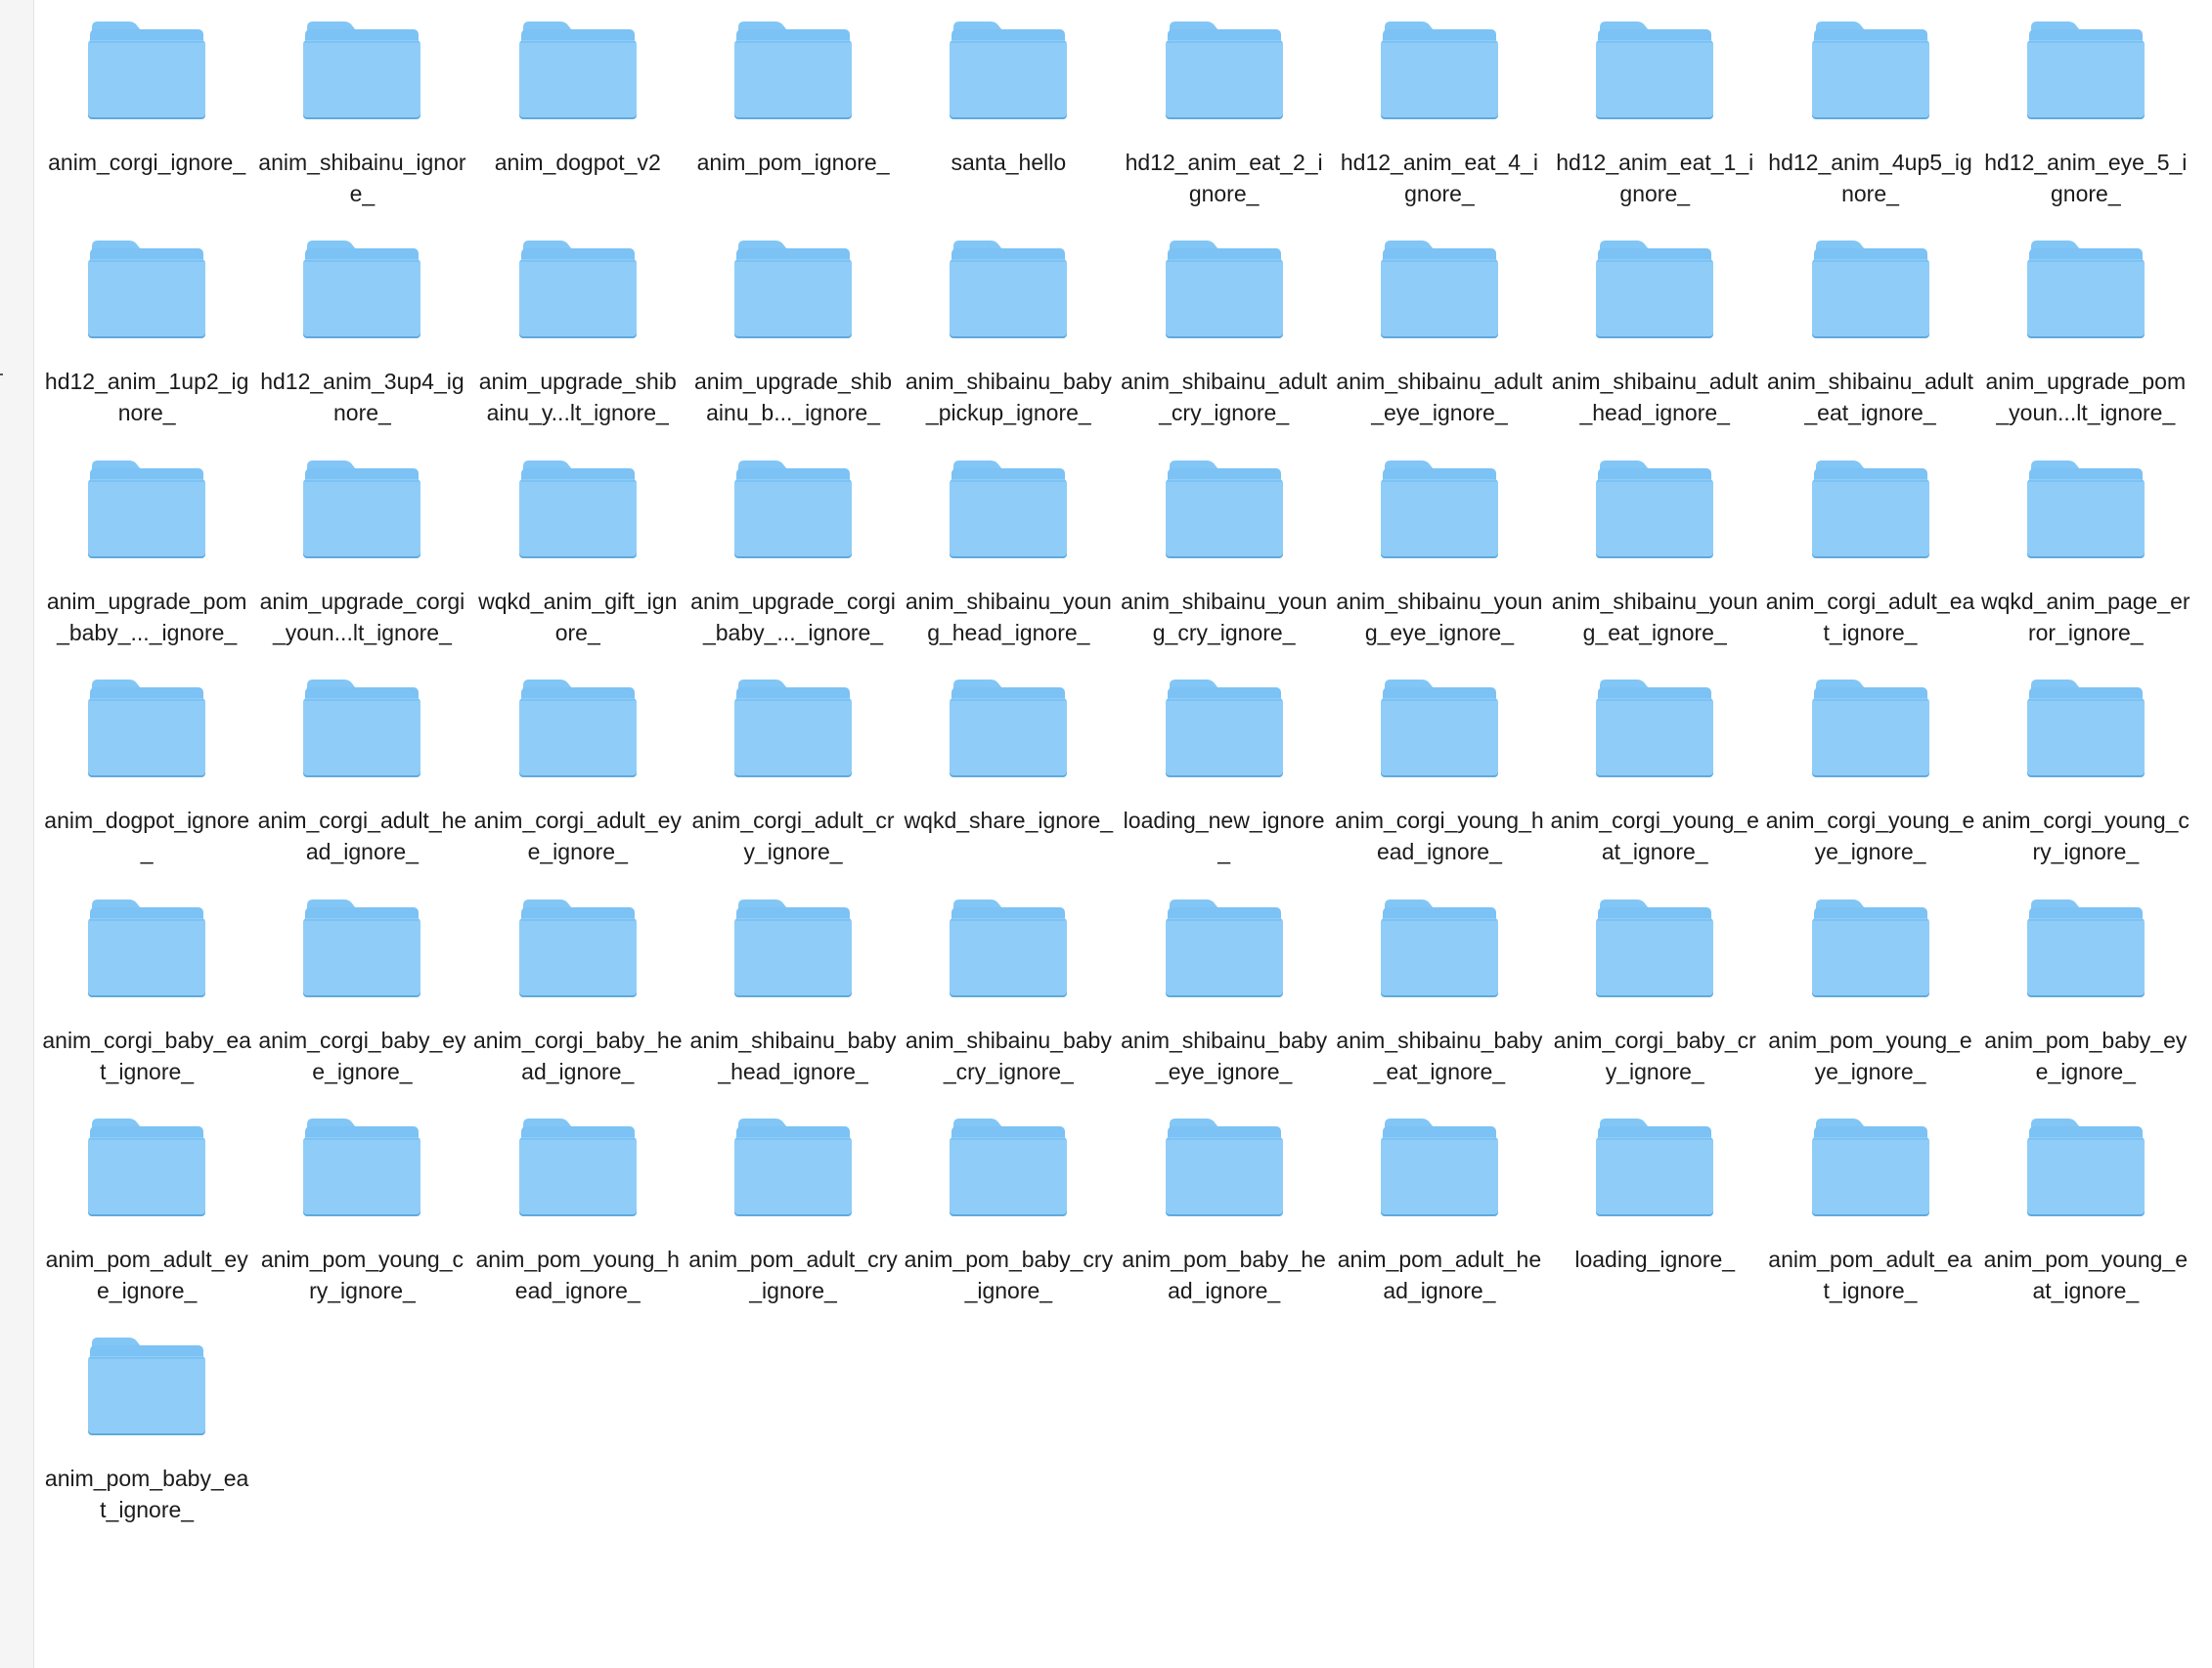 This screenshot has height=1668, width=2212. Describe the element at coordinates (578, 788) in the screenshot. I see `folder-item: anim_corgi_adult_eye_ignore_` at that location.